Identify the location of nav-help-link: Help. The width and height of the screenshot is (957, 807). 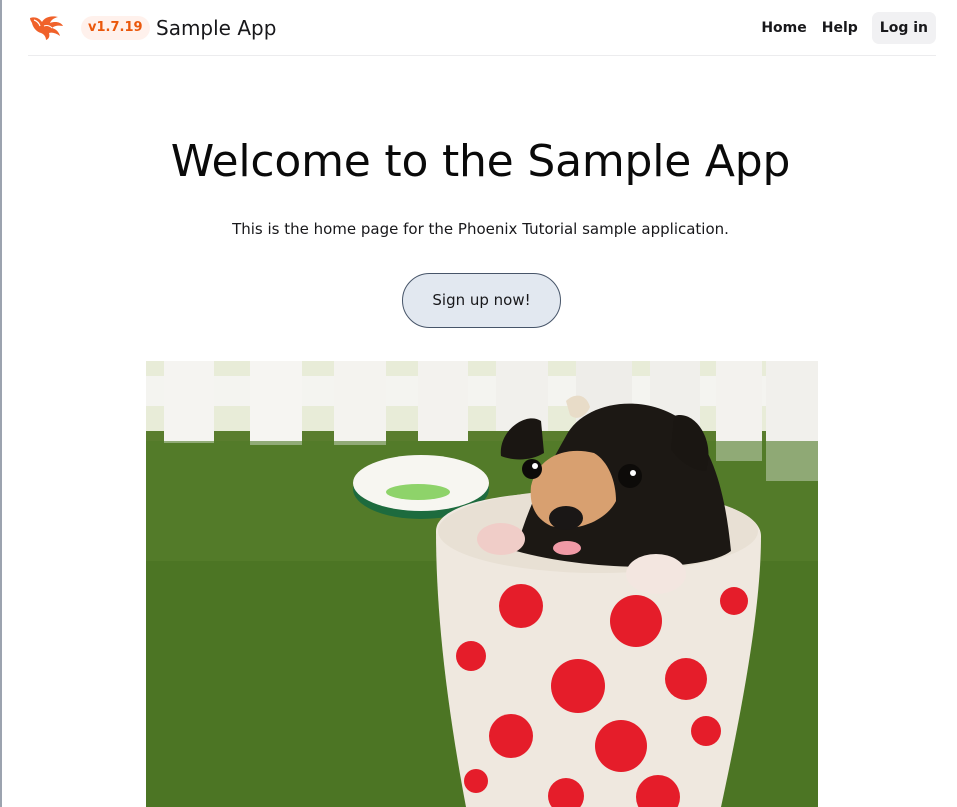
(840, 28).